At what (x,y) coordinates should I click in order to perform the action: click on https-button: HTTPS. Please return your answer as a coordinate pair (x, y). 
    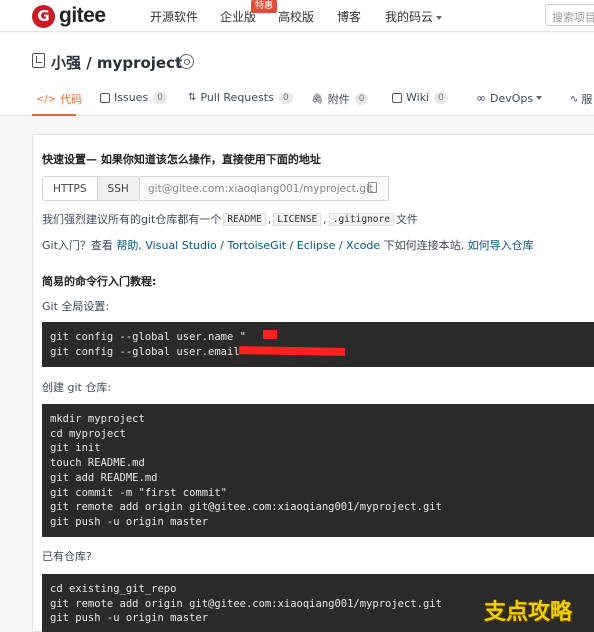
    Looking at the image, I should click on (70, 188).